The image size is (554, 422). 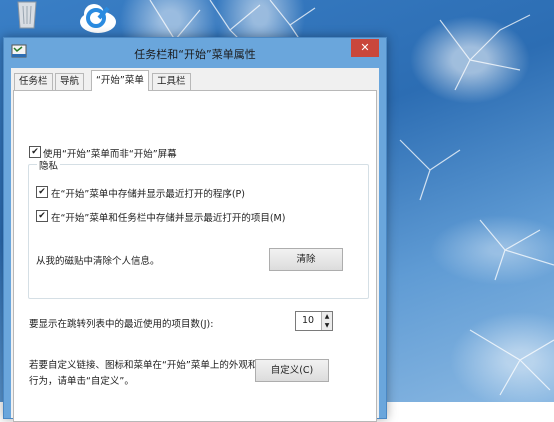 I want to click on window-title: 任务栏和“开始”菜单属性, so click(x=195, y=54).